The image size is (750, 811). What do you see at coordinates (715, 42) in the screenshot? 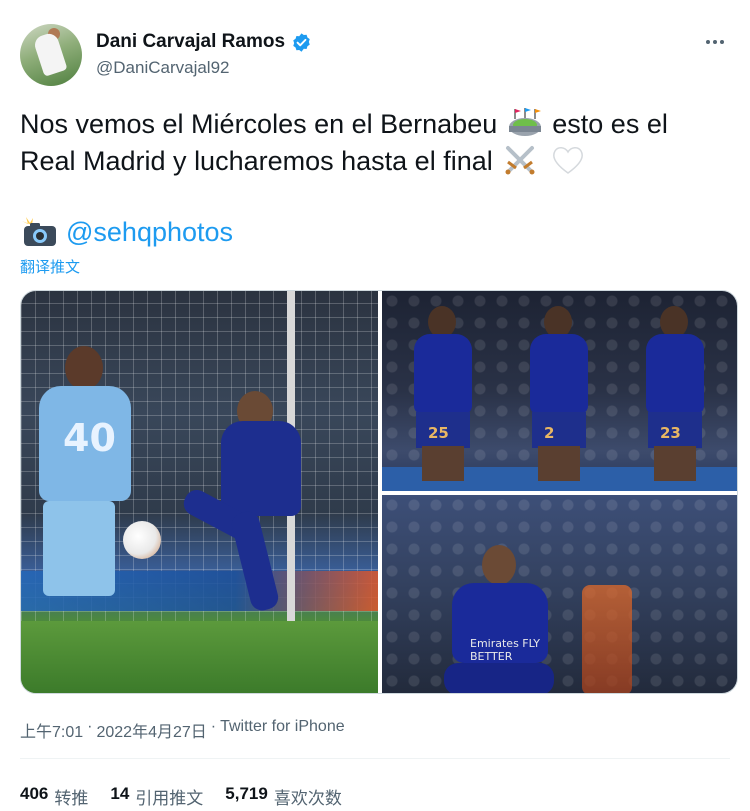
I see `more-options-icon` at bounding box center [715, 42].